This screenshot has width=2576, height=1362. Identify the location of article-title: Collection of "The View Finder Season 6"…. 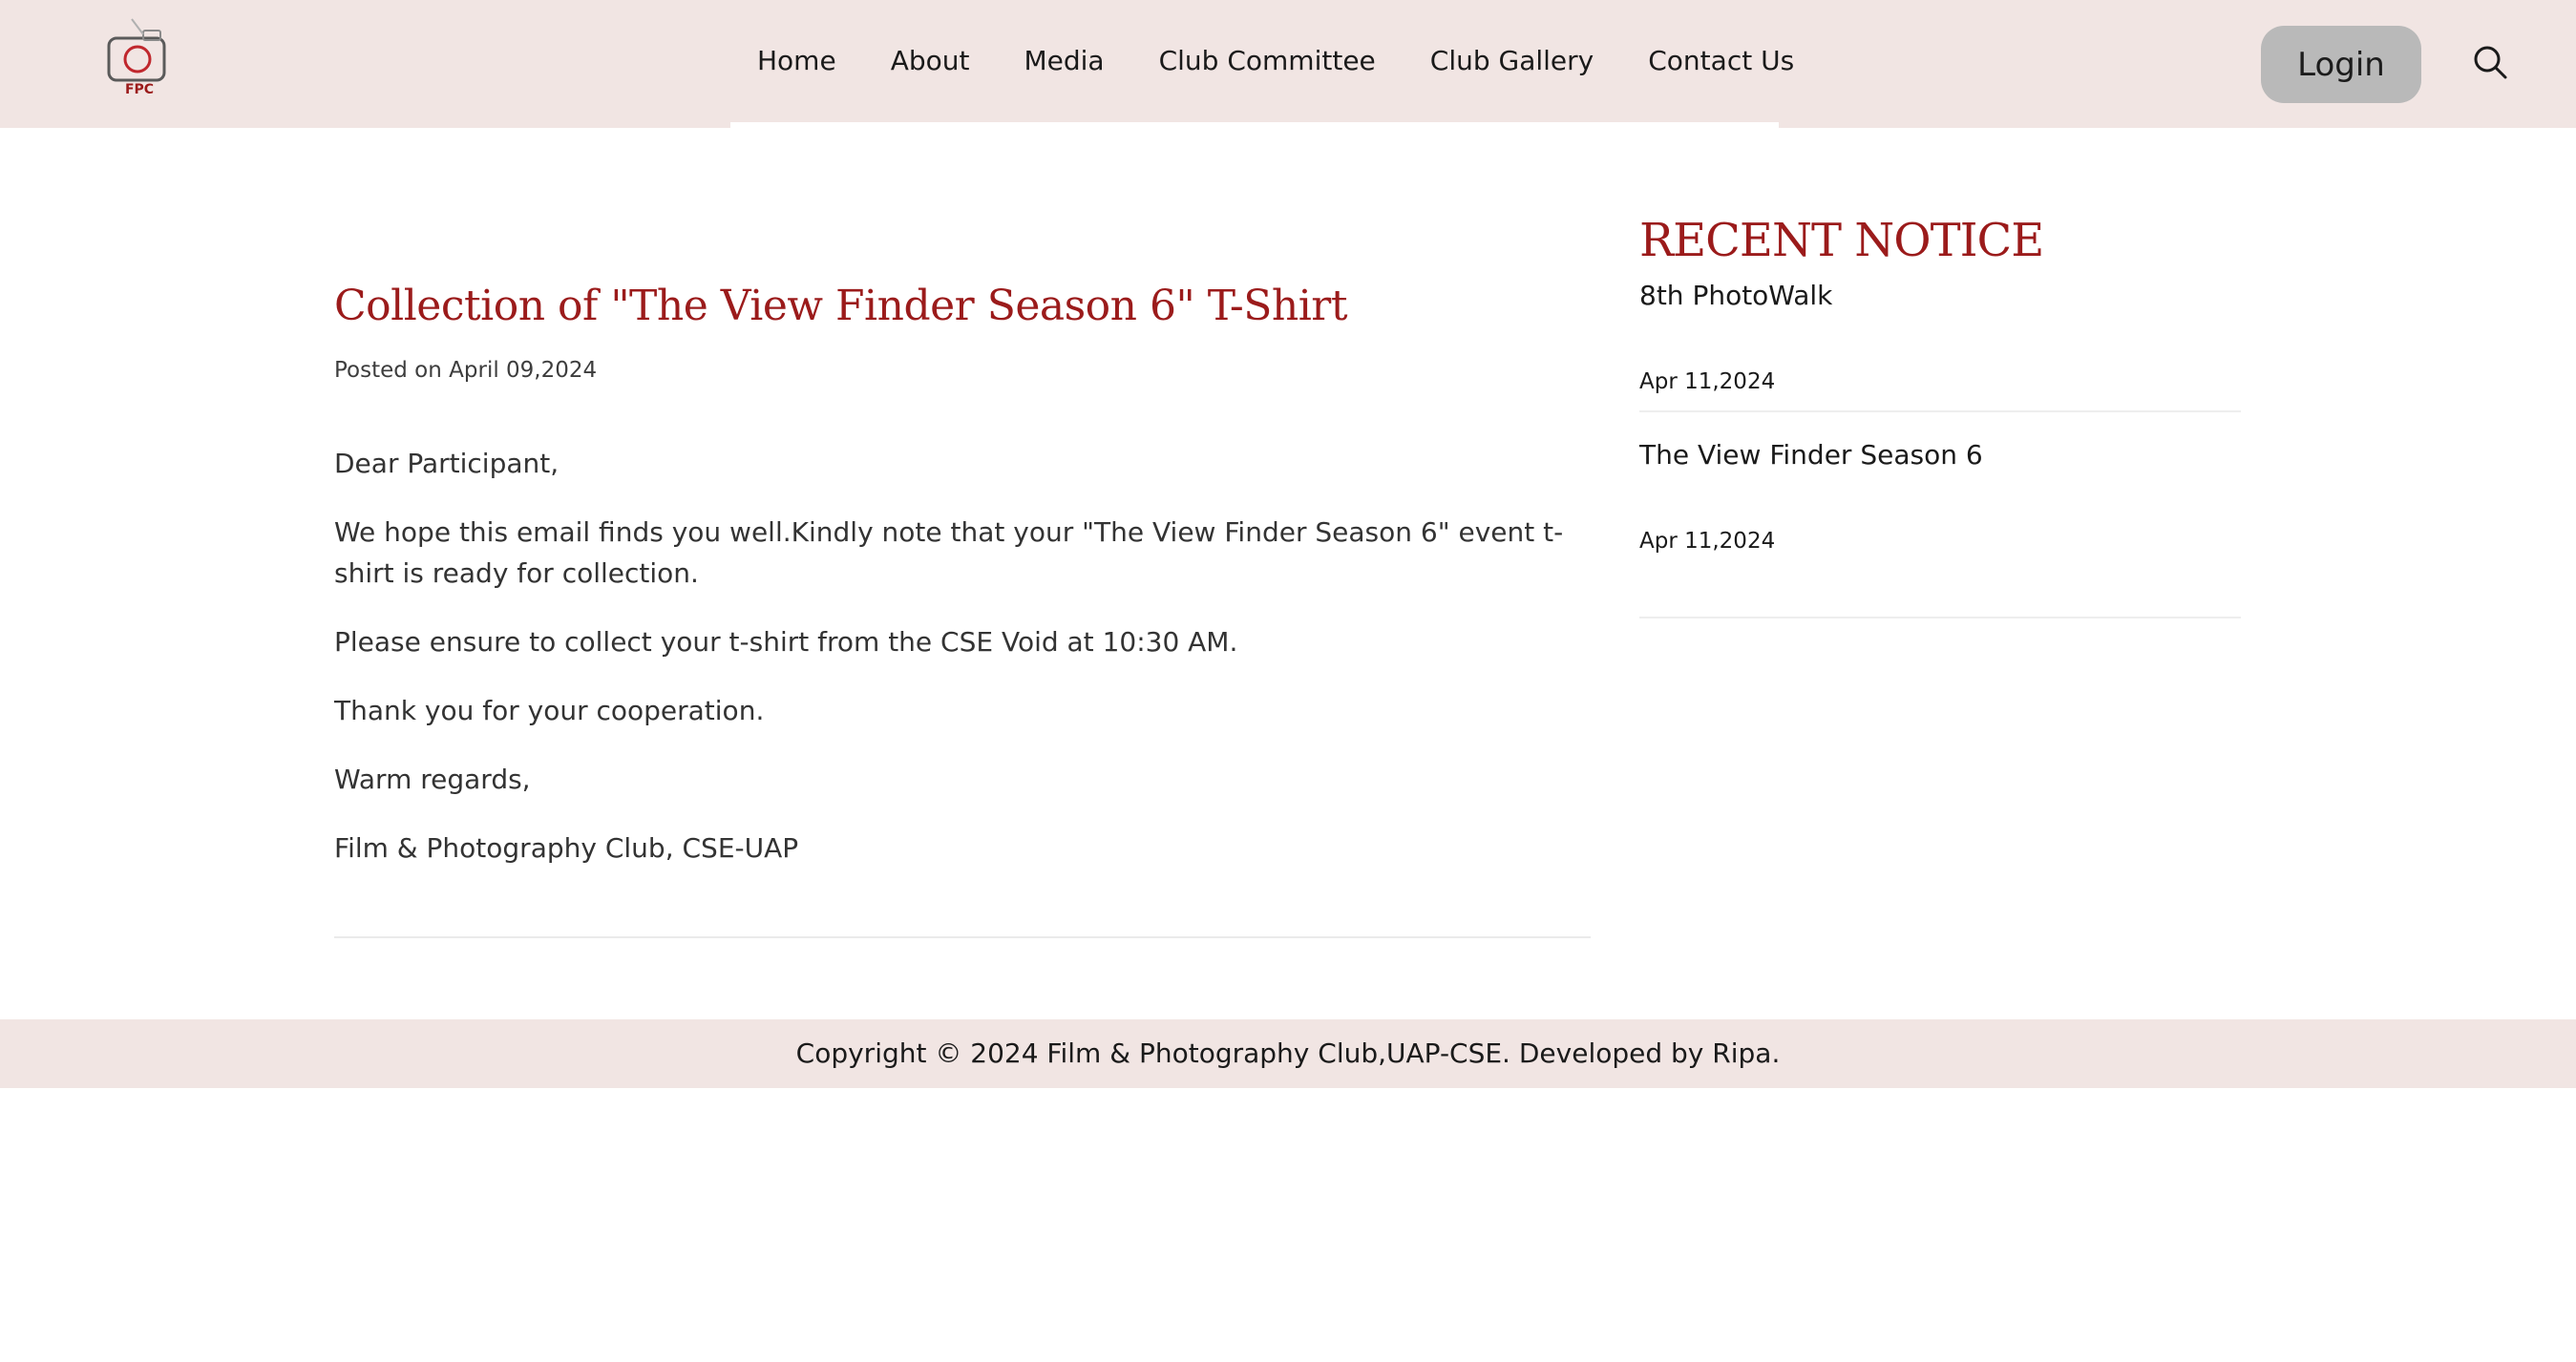
(841, 306).